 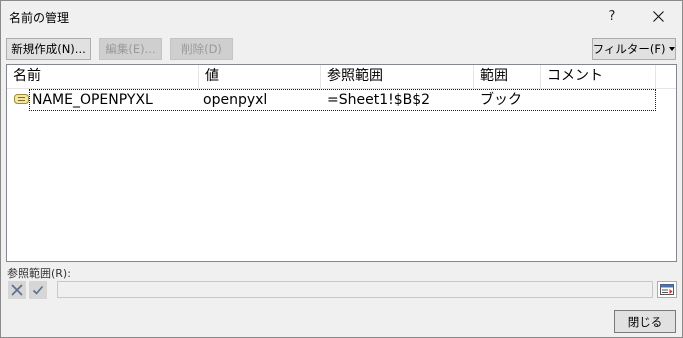 I want to click on collapse-dialog-button, so click(x=667, y=289).